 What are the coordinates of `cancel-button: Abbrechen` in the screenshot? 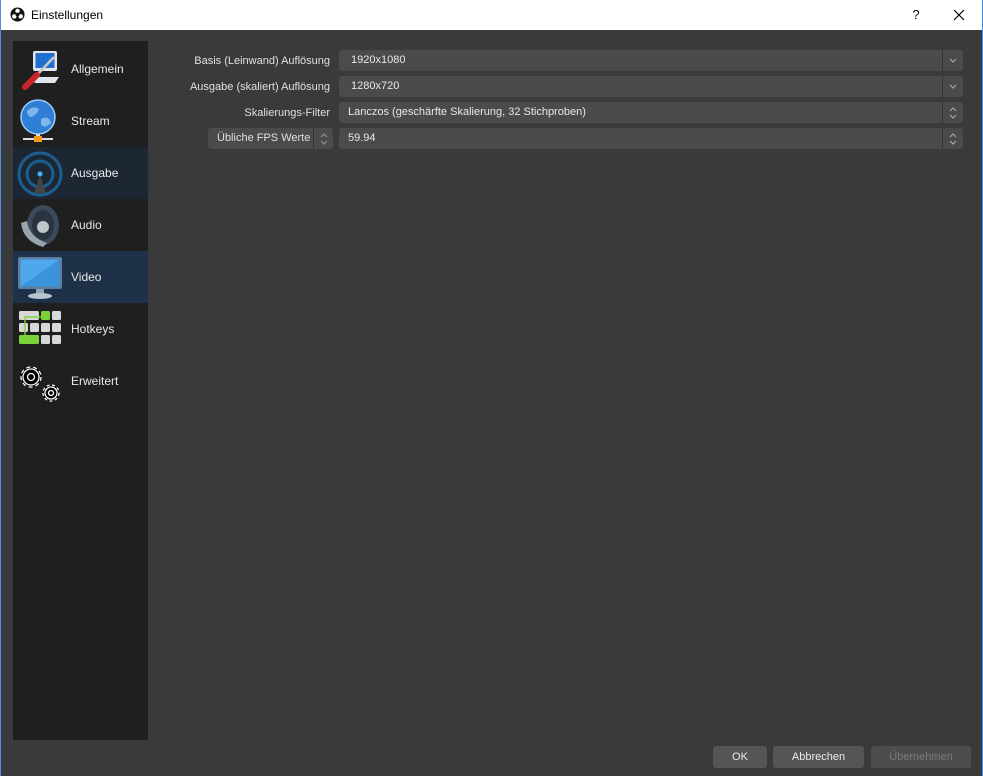 It's located at (818, 757).